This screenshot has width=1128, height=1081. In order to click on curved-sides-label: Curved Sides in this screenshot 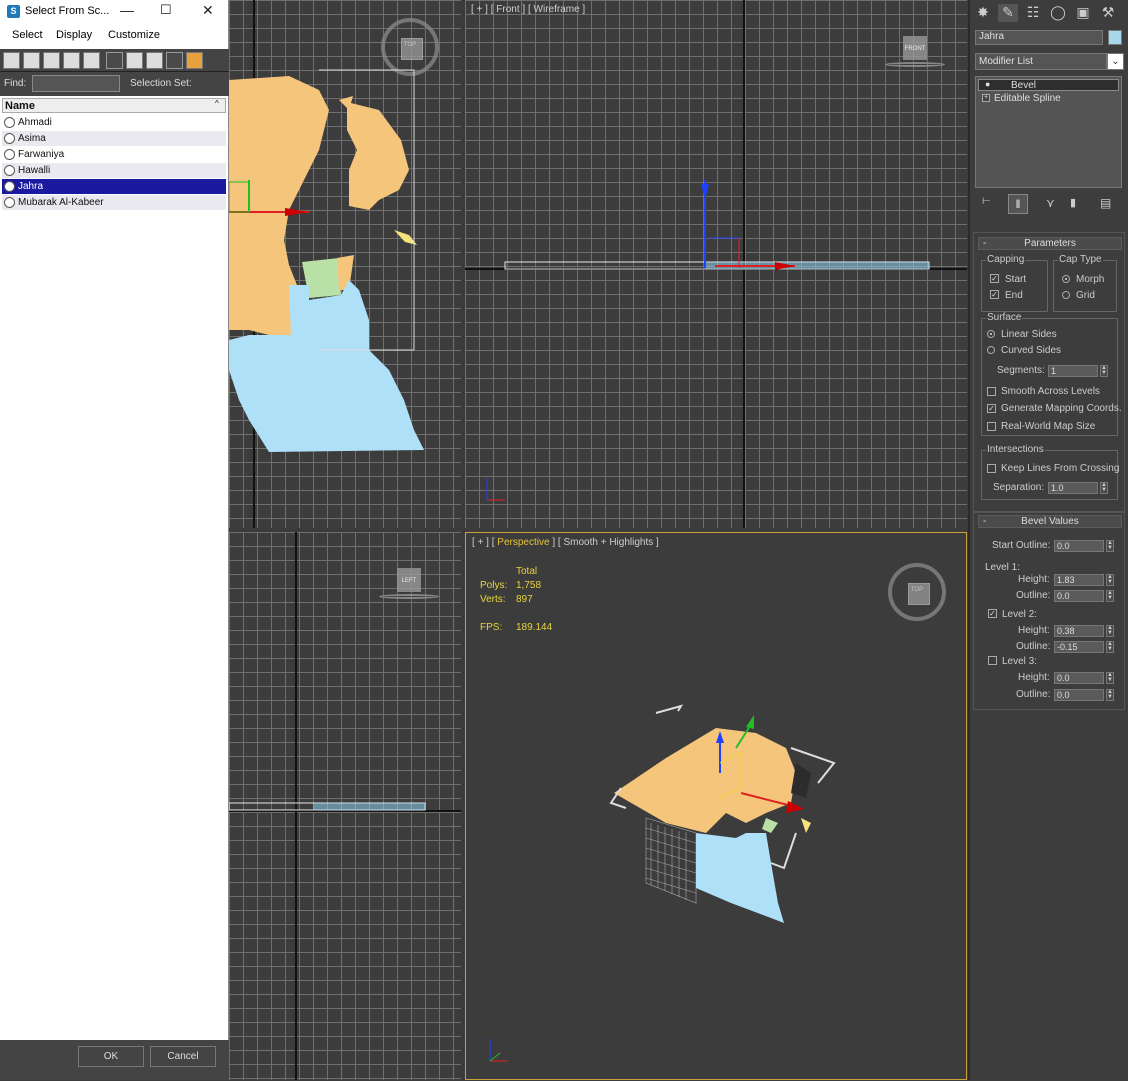, I will do `click(1031, 350)`.